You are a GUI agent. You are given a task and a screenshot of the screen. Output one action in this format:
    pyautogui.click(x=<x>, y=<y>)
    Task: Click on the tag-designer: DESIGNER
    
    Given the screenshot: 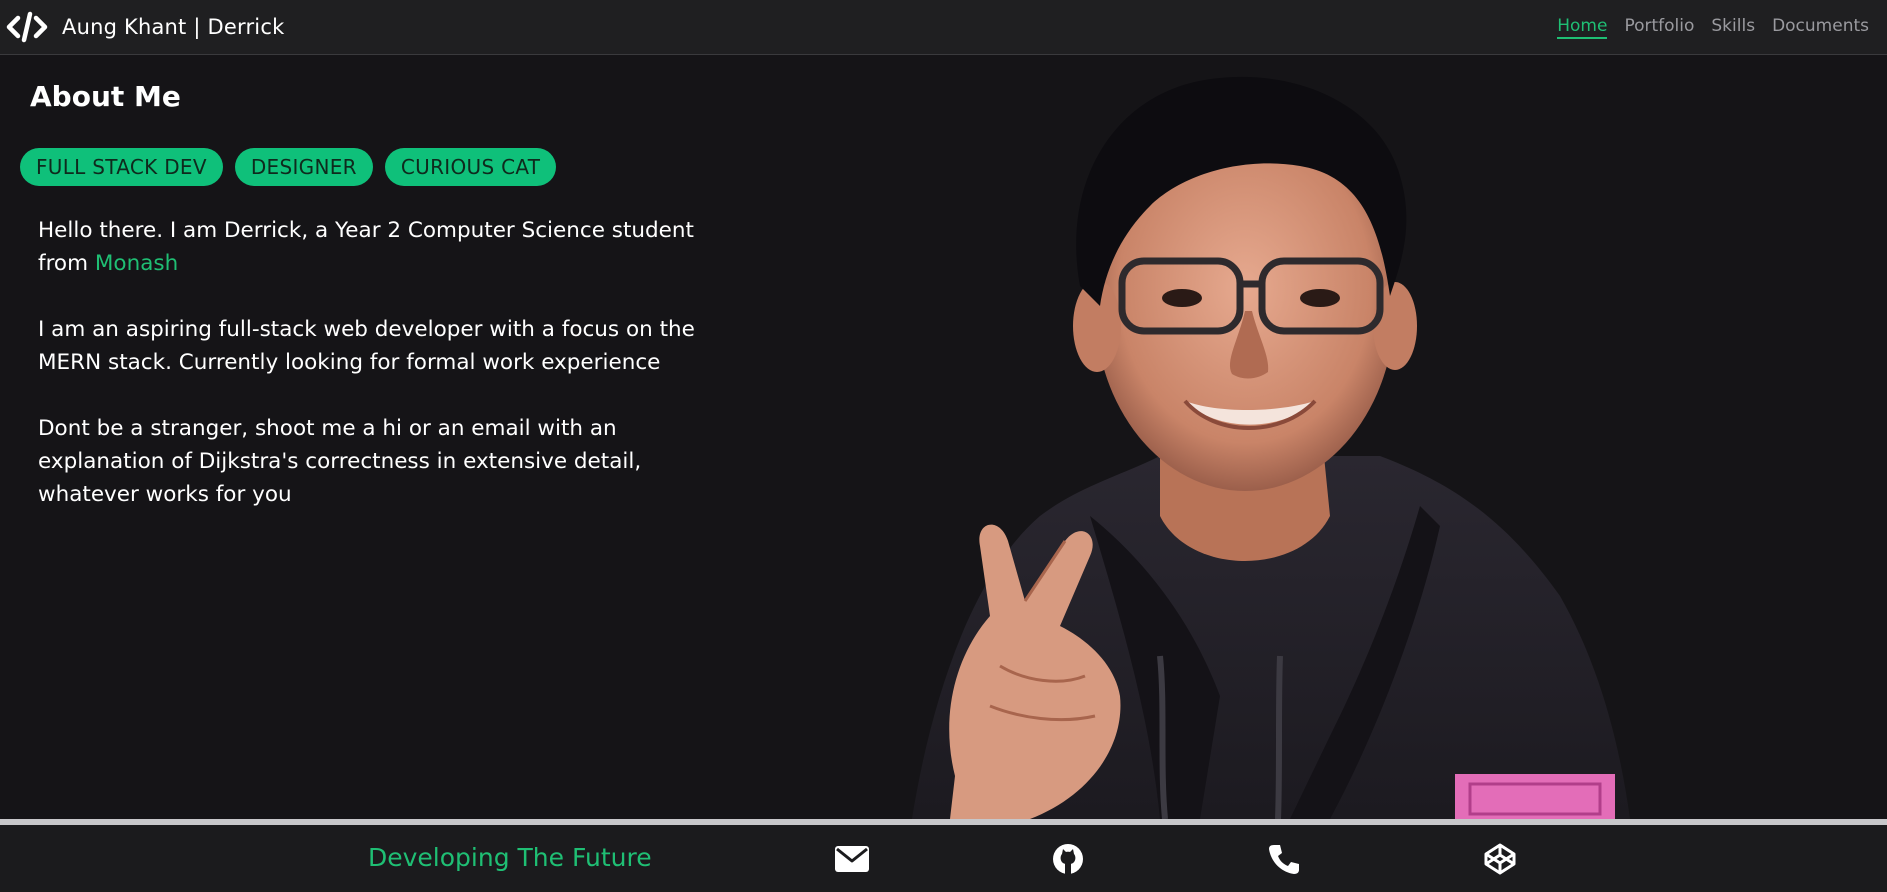 What is the action you would take?
    pyautogui.click(x=303, y=167)
    